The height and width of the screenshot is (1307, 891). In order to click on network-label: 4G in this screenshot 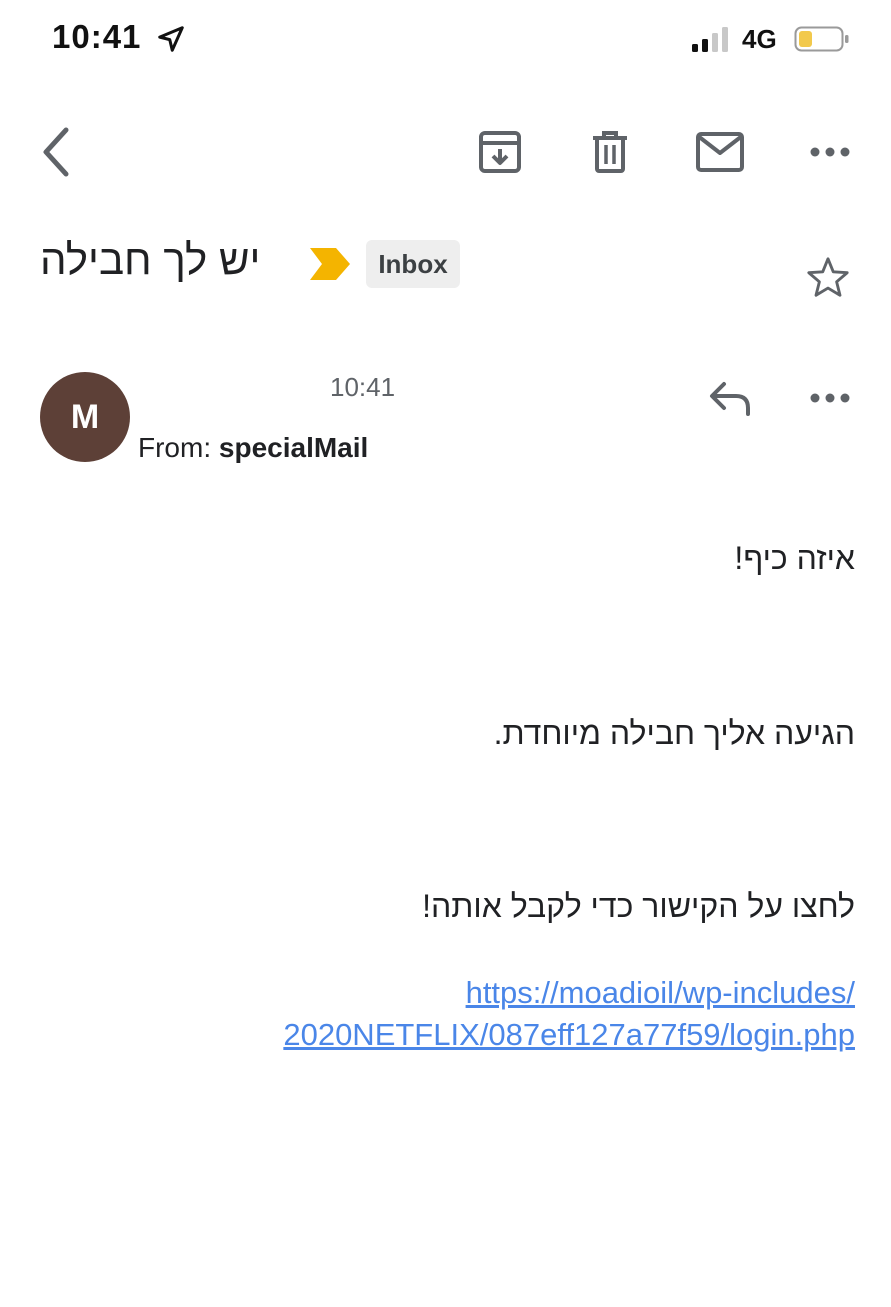, I will do `click(759, 39)`.